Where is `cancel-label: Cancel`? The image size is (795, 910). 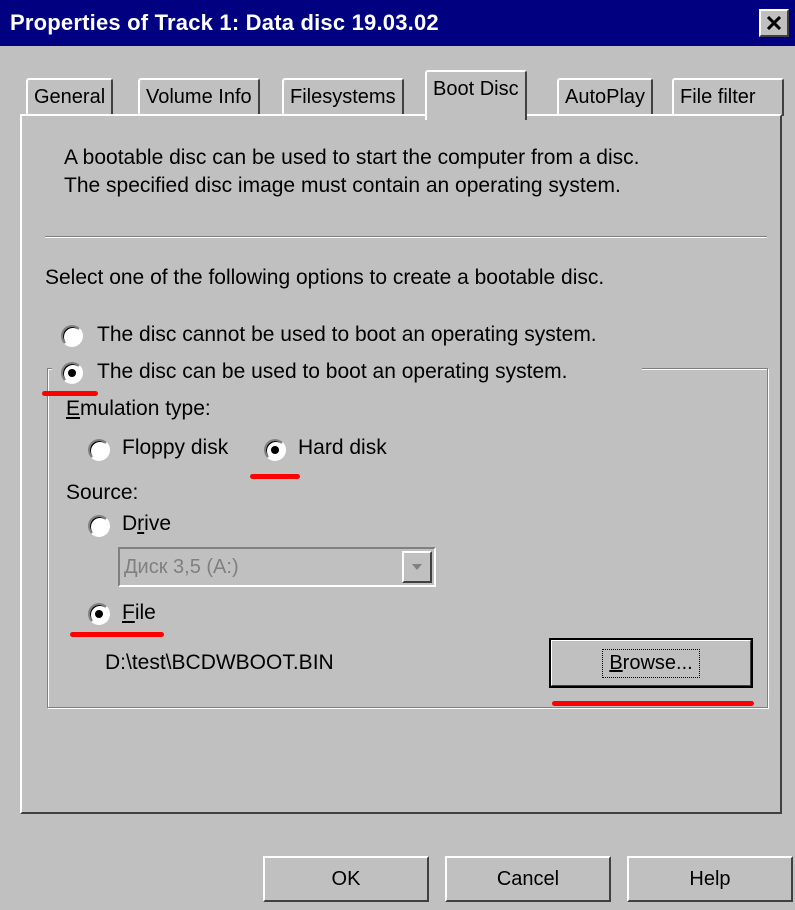
cancel-label: Cancel is located at coordinates (528, 878).